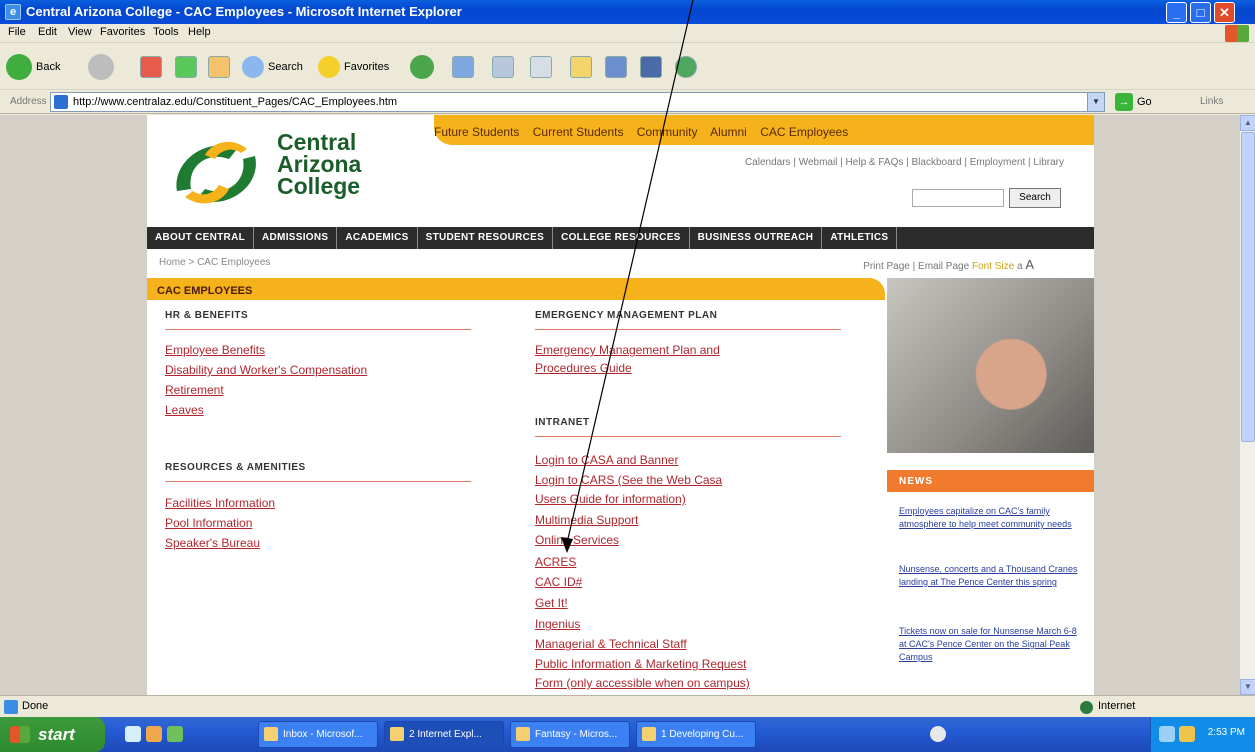  I want to click on maximize-button: □, so click(1200, 12).